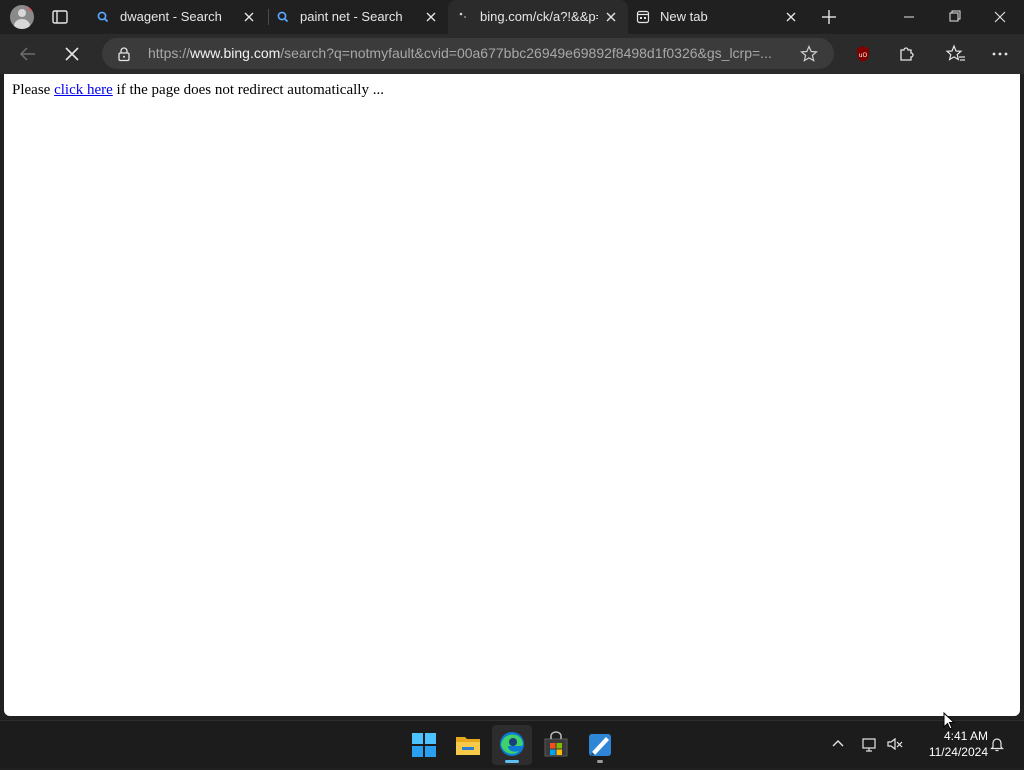 This screenshot has height=770, width=1024. I want to click on favorites-button, so click(956, 54).